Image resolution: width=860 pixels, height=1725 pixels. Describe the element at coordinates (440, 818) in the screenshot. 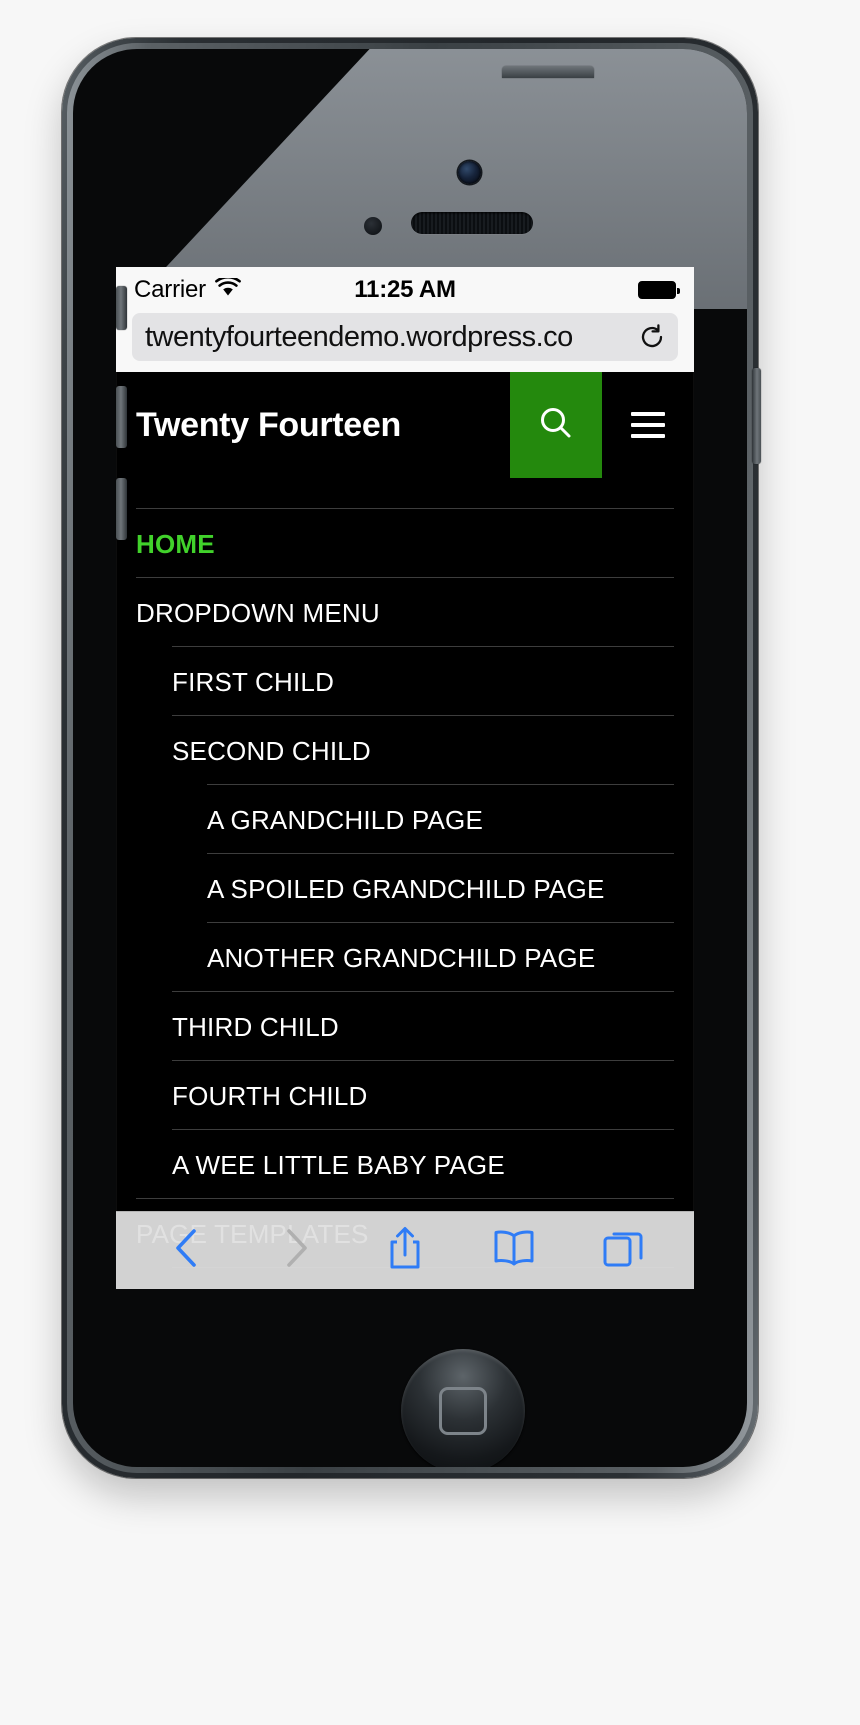

I see `nav-item: A GRANDCHILD PAGE` at that location.